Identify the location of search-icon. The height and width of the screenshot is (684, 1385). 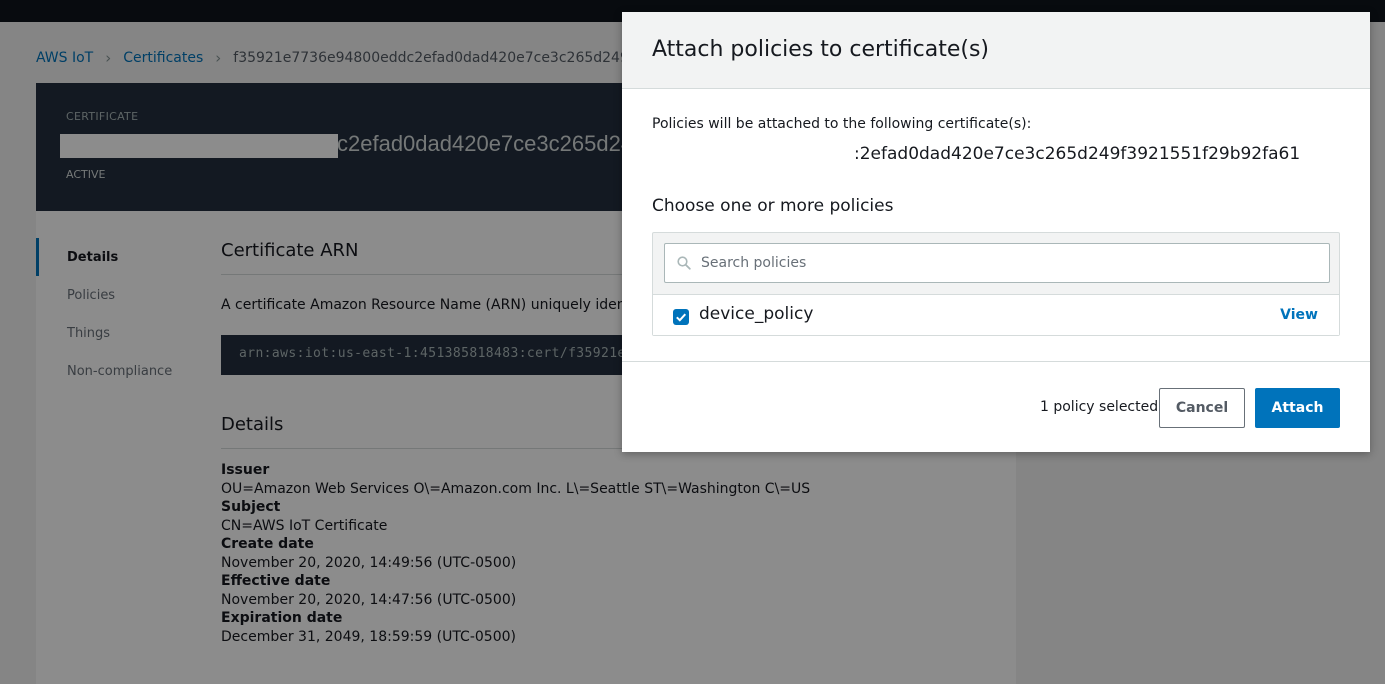
(684, 263).